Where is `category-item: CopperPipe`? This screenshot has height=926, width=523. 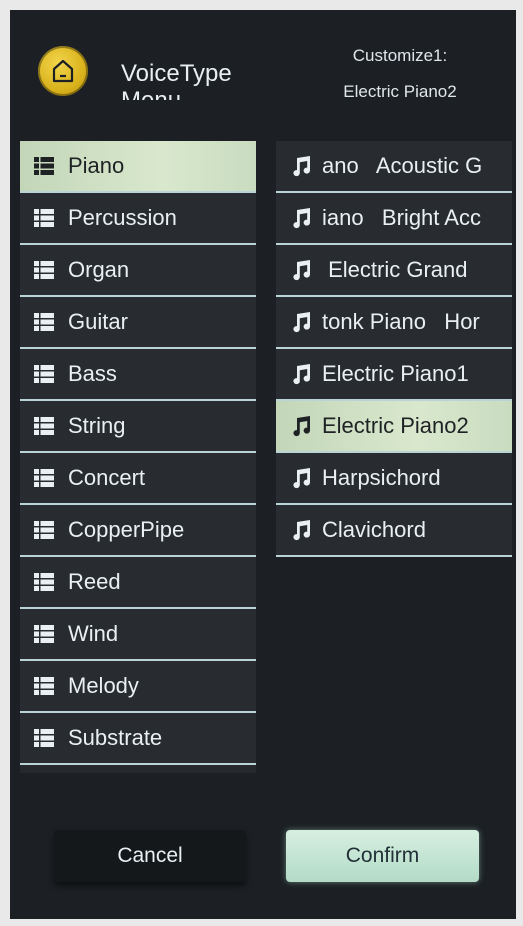
category-item: CopperPipe is located at coordinates (138, 531).